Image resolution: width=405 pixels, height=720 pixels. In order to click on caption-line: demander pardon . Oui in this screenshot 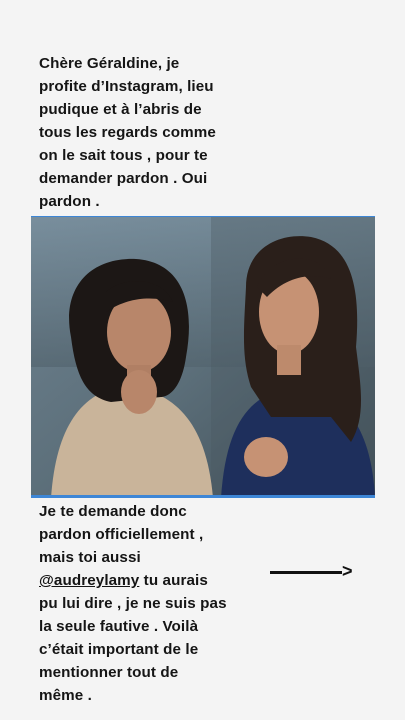, I will do `click(123, 178)`.